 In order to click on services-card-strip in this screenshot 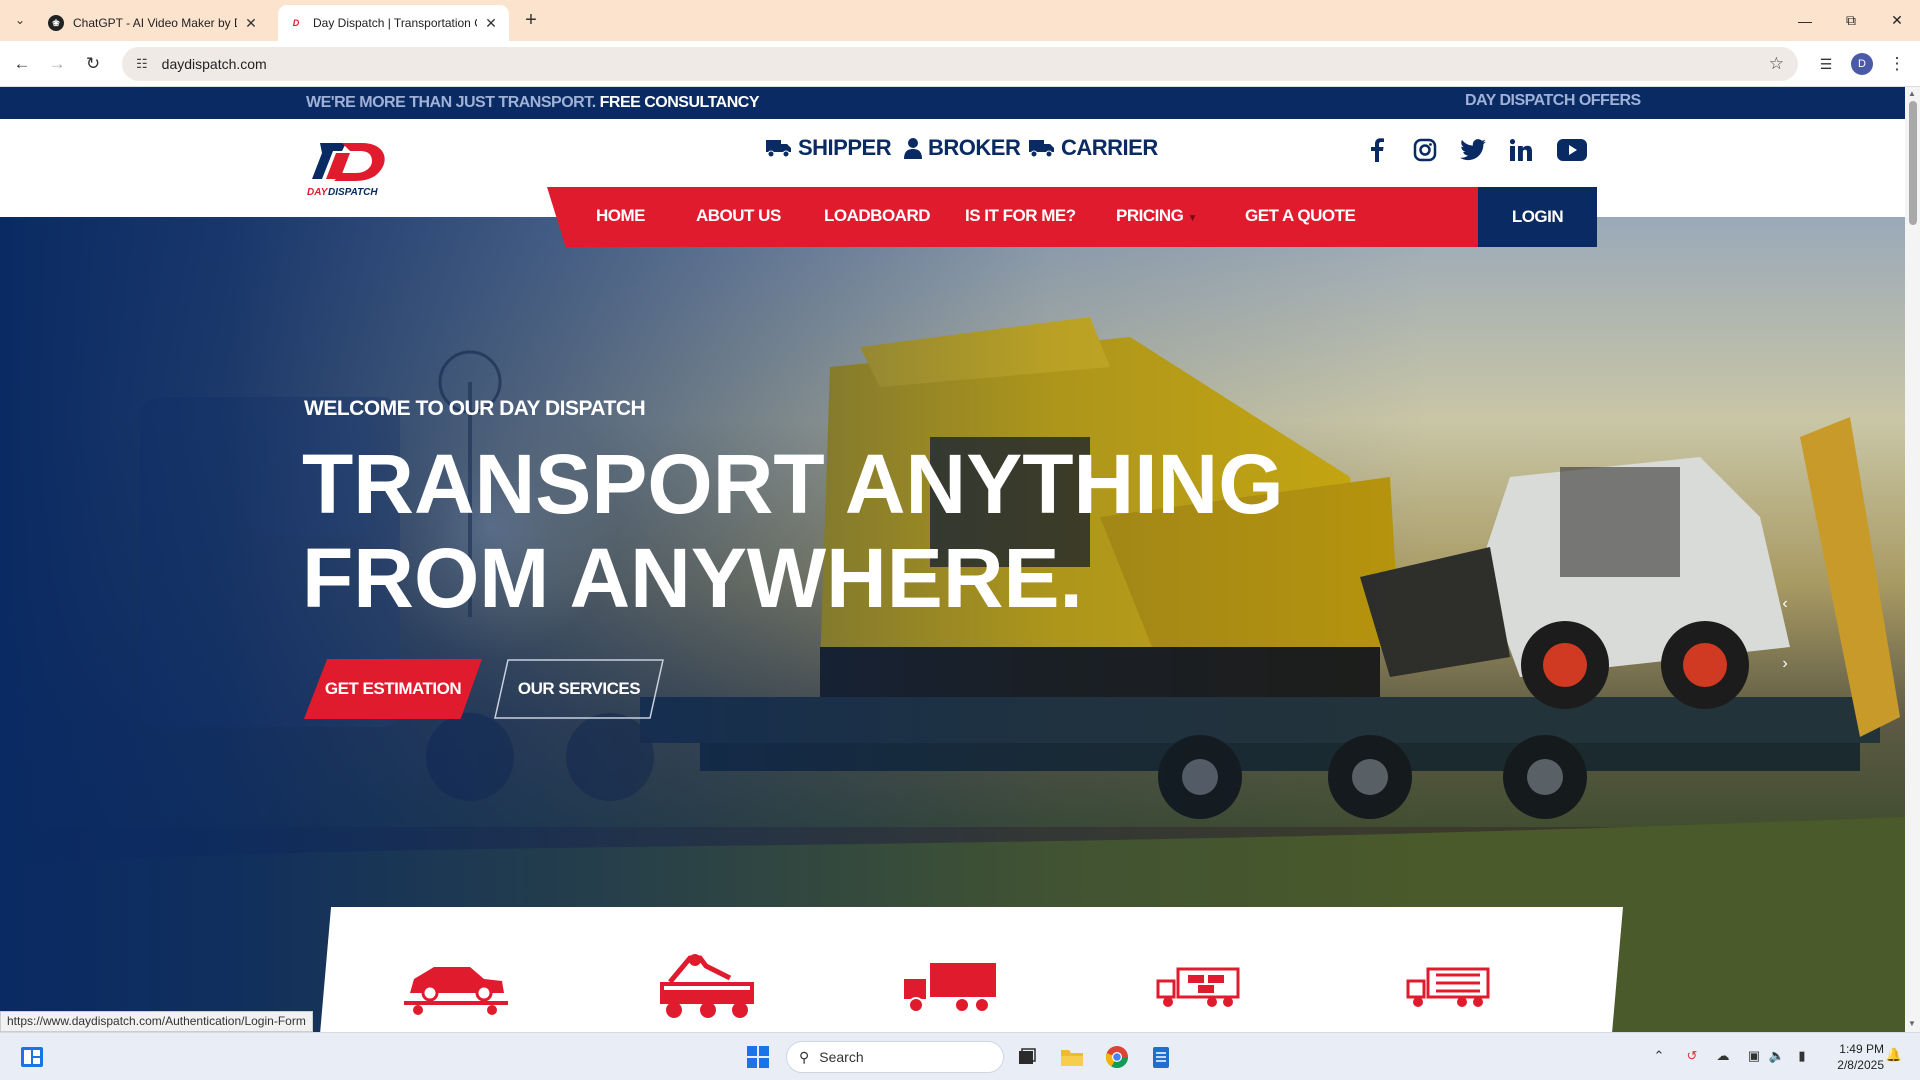, I will do `click(970, 969)`.